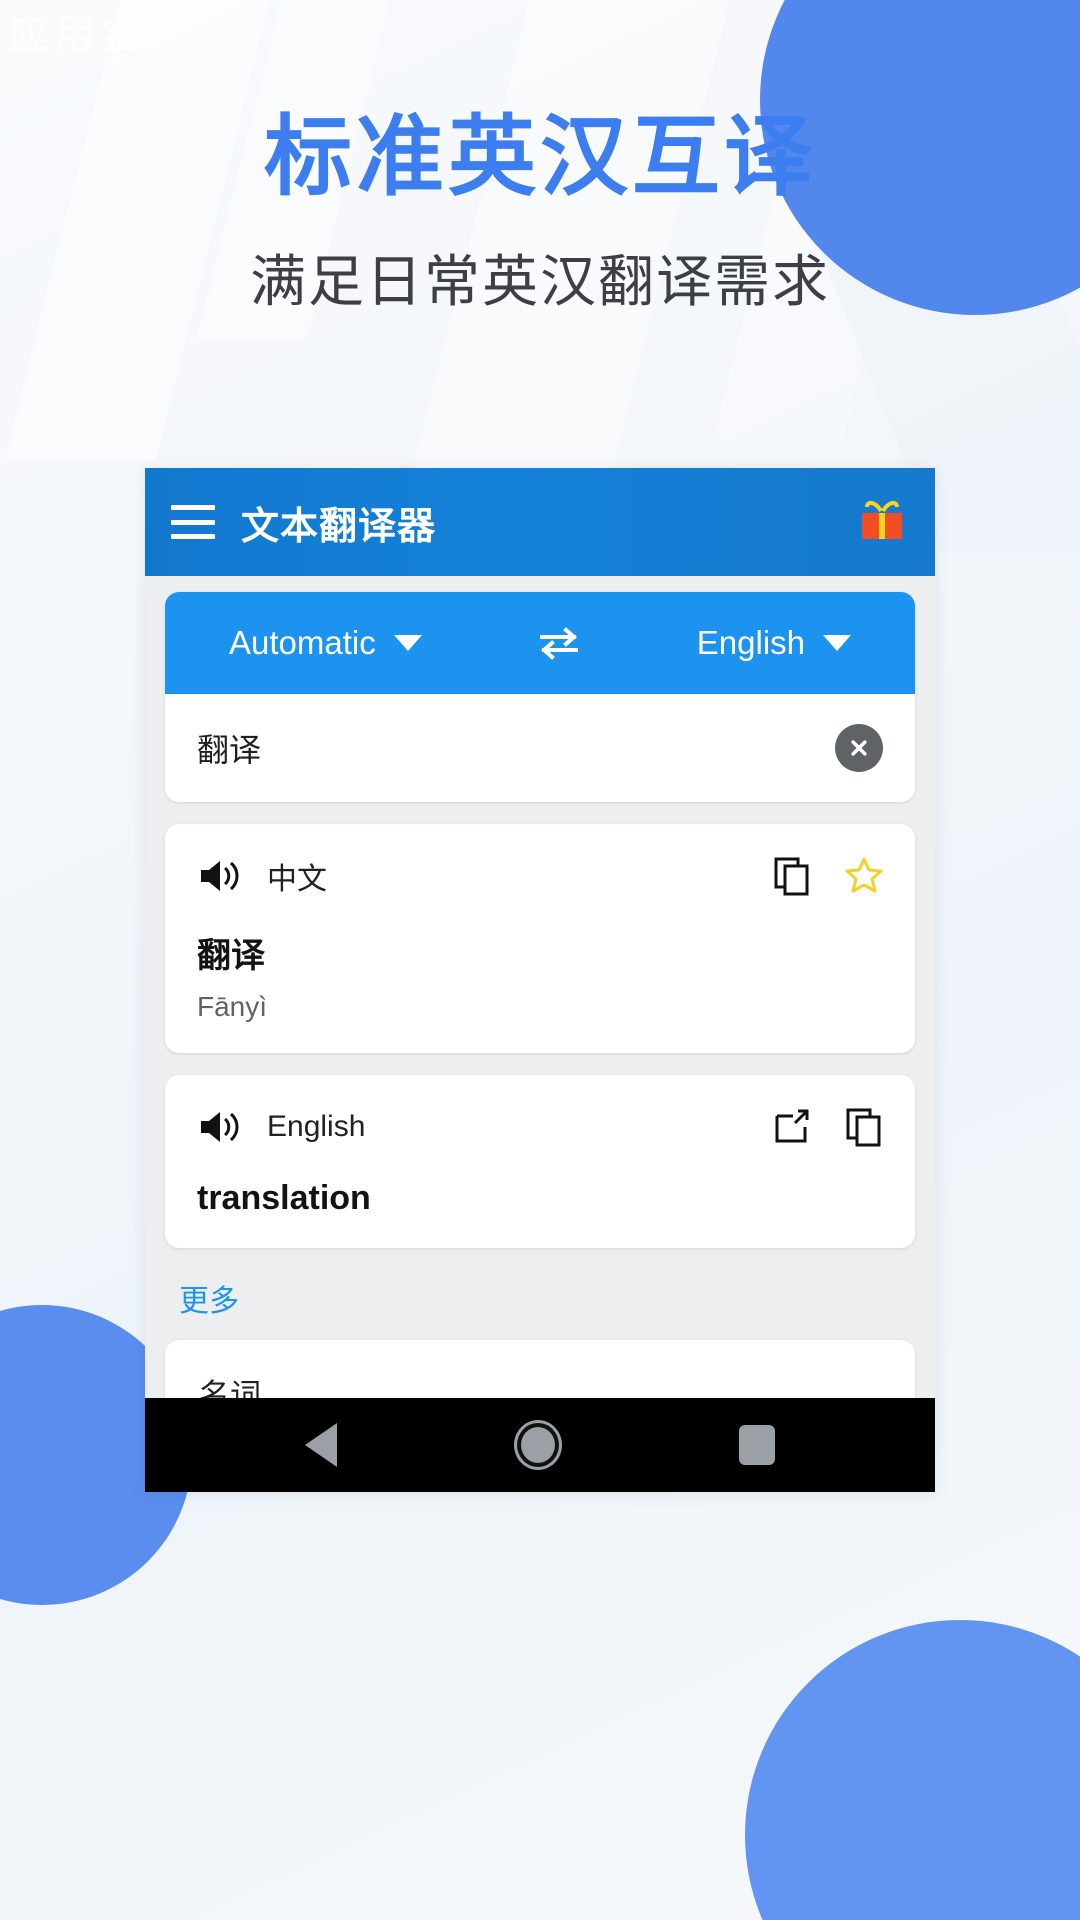 The height and width of the screenshot is (1920, 1080). I want to click on promo-headline: 标准英汉互译, so click(539, 156).